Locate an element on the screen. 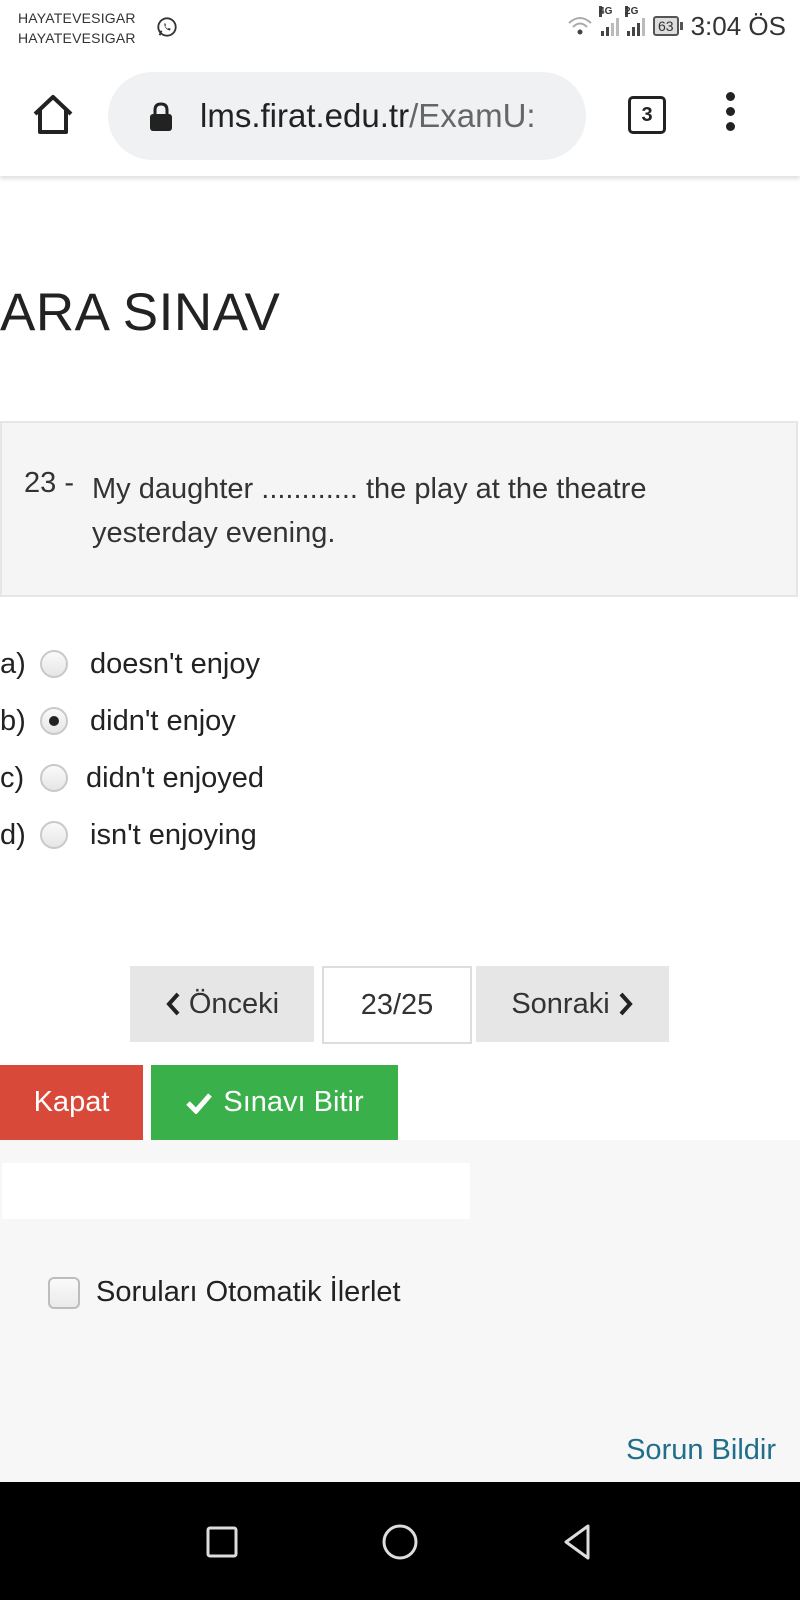  option-letter: d) is located at coordinates (13, 834).